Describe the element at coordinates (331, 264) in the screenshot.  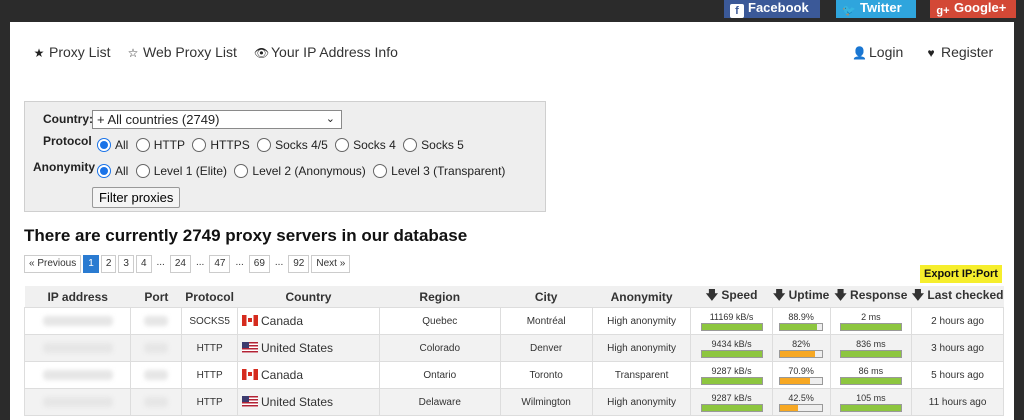
I see `pager-next: Next »` at that location.